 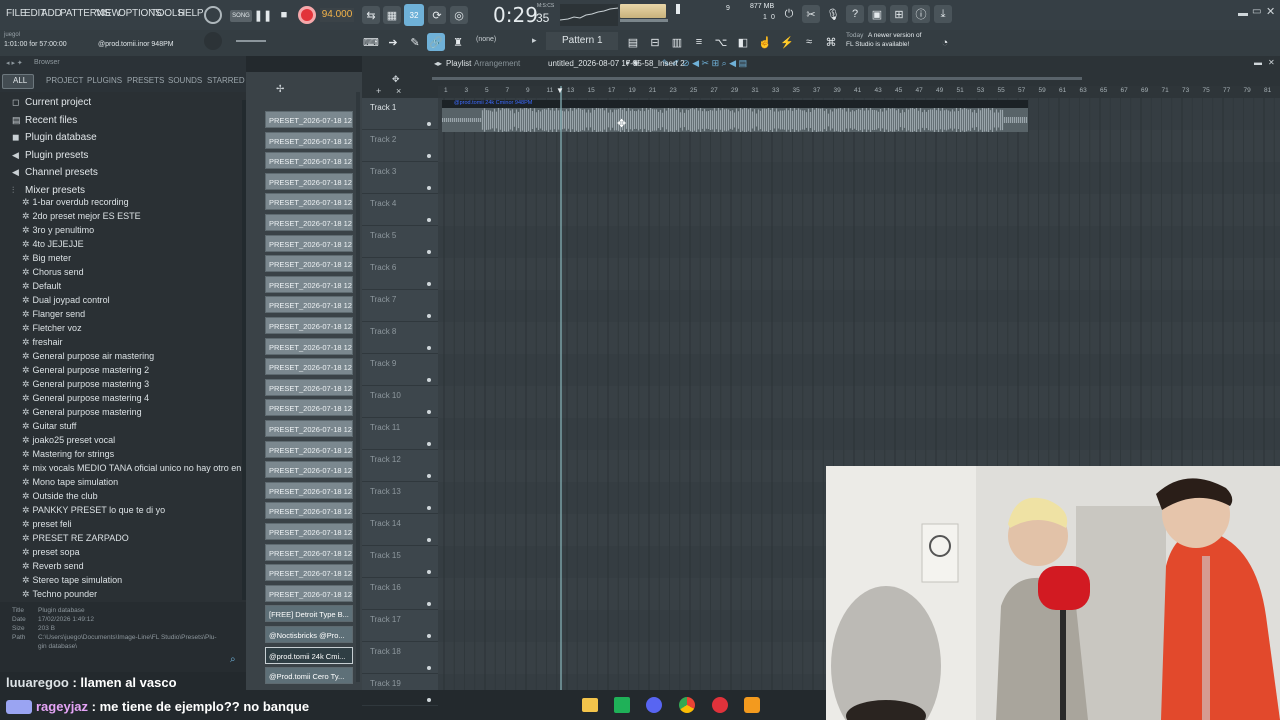 I want to click on info-icon: ⓘ, so click(x=921, y=14).